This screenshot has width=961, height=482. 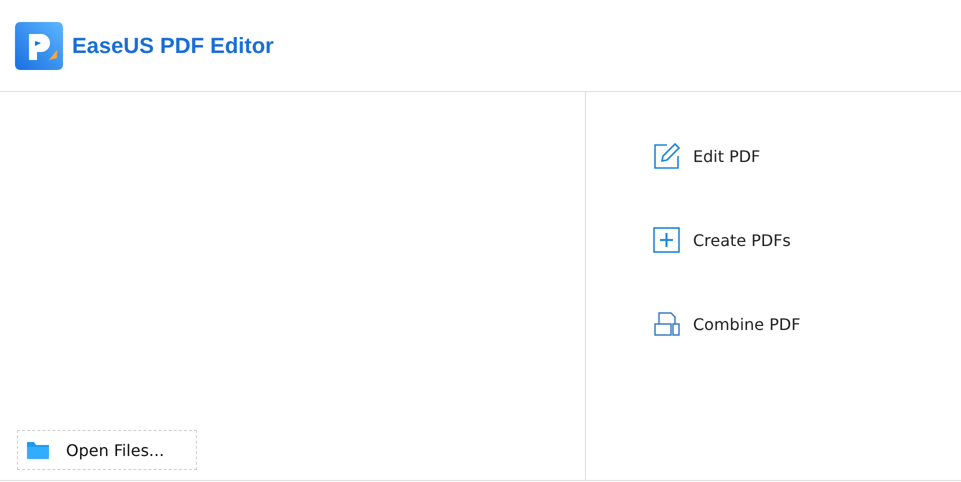 I want to click on edit-pdf-button: Edit PDF, so click(x=706, y=156).